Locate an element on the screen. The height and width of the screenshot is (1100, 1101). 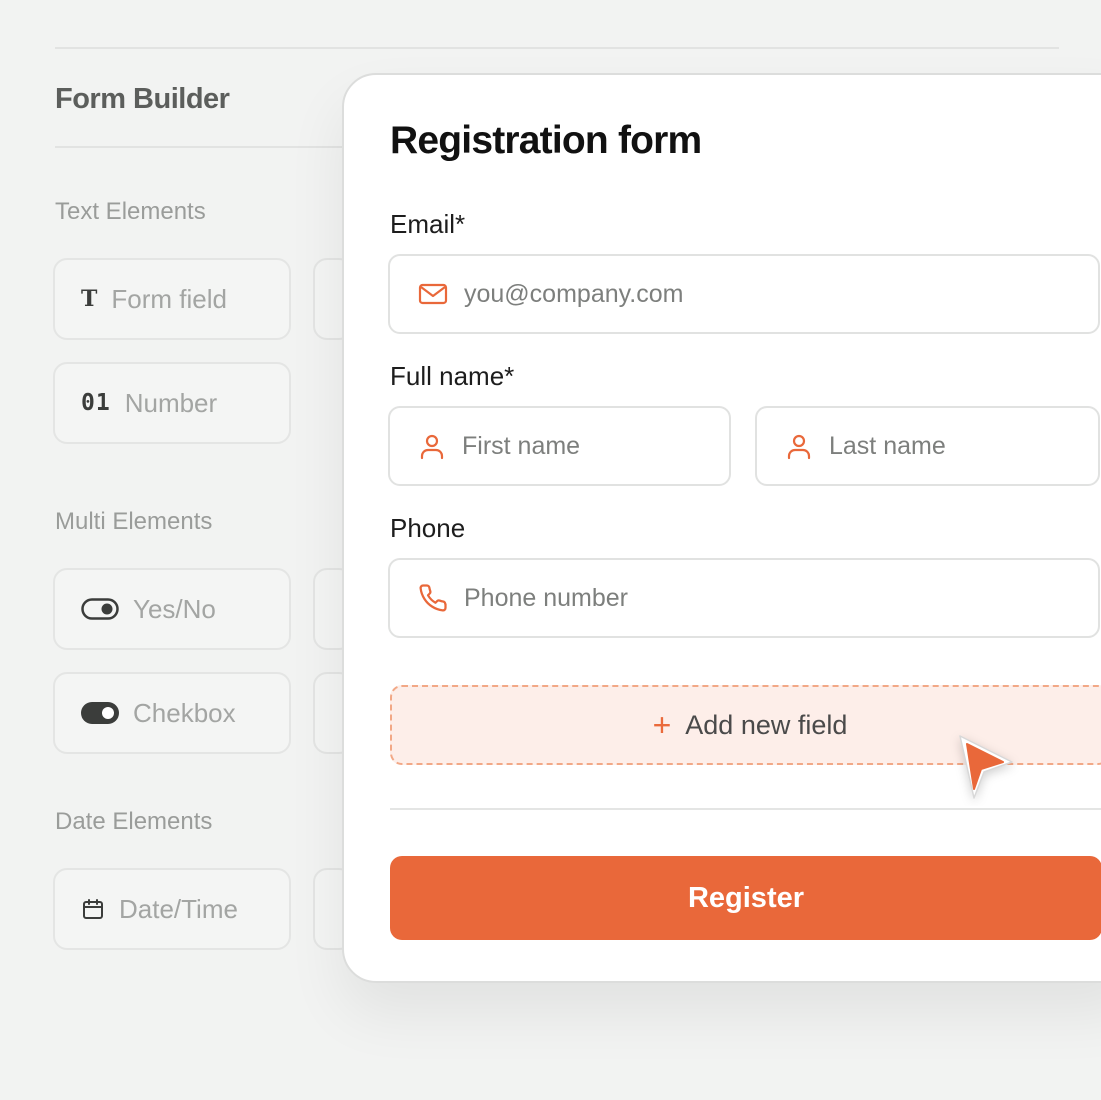
plus-icon: + is located at coordinates (662, 725).